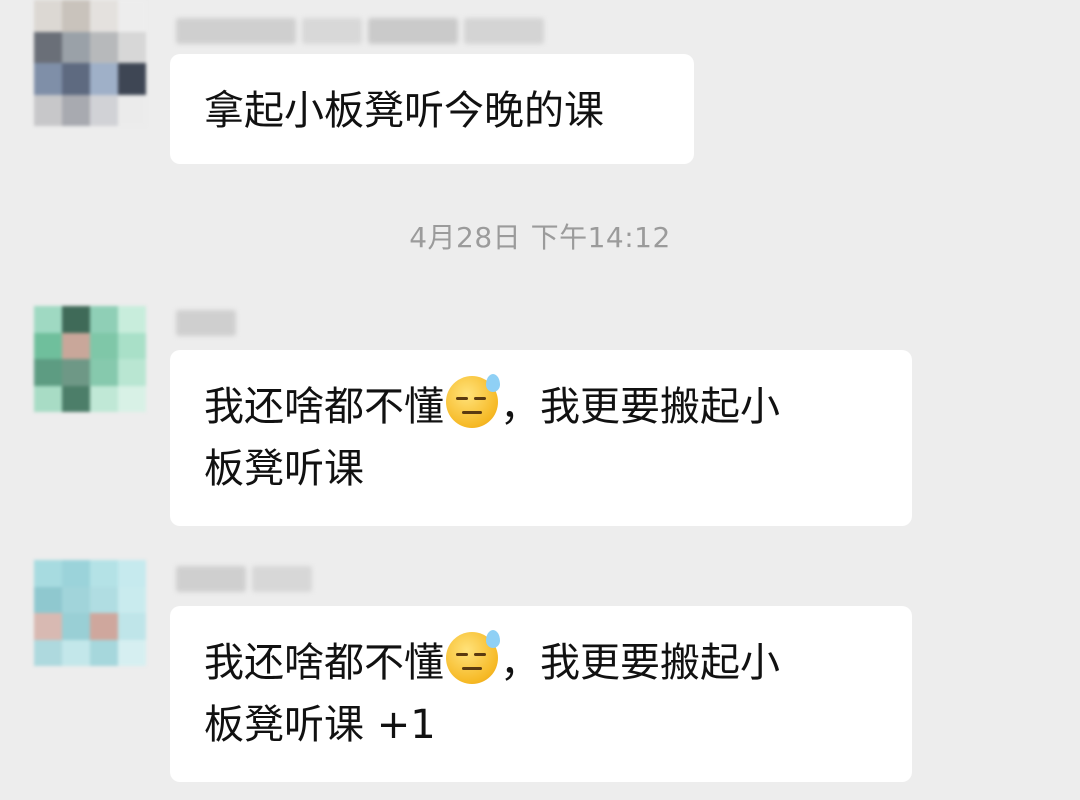  I want to click on message-bubble: 拿起小板凳听今晚的课, so click(432, 109).